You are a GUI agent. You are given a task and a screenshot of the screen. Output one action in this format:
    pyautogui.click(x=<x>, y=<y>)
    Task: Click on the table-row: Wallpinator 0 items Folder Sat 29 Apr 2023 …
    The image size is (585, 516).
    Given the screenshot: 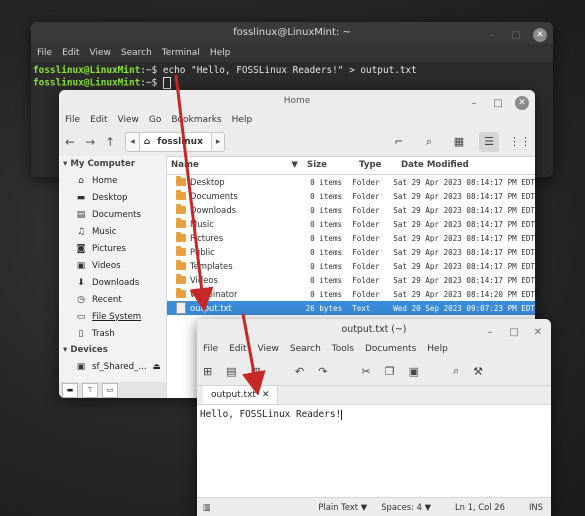 What is the action you would take?
    pyautogui.click(x=351, y=294)
    